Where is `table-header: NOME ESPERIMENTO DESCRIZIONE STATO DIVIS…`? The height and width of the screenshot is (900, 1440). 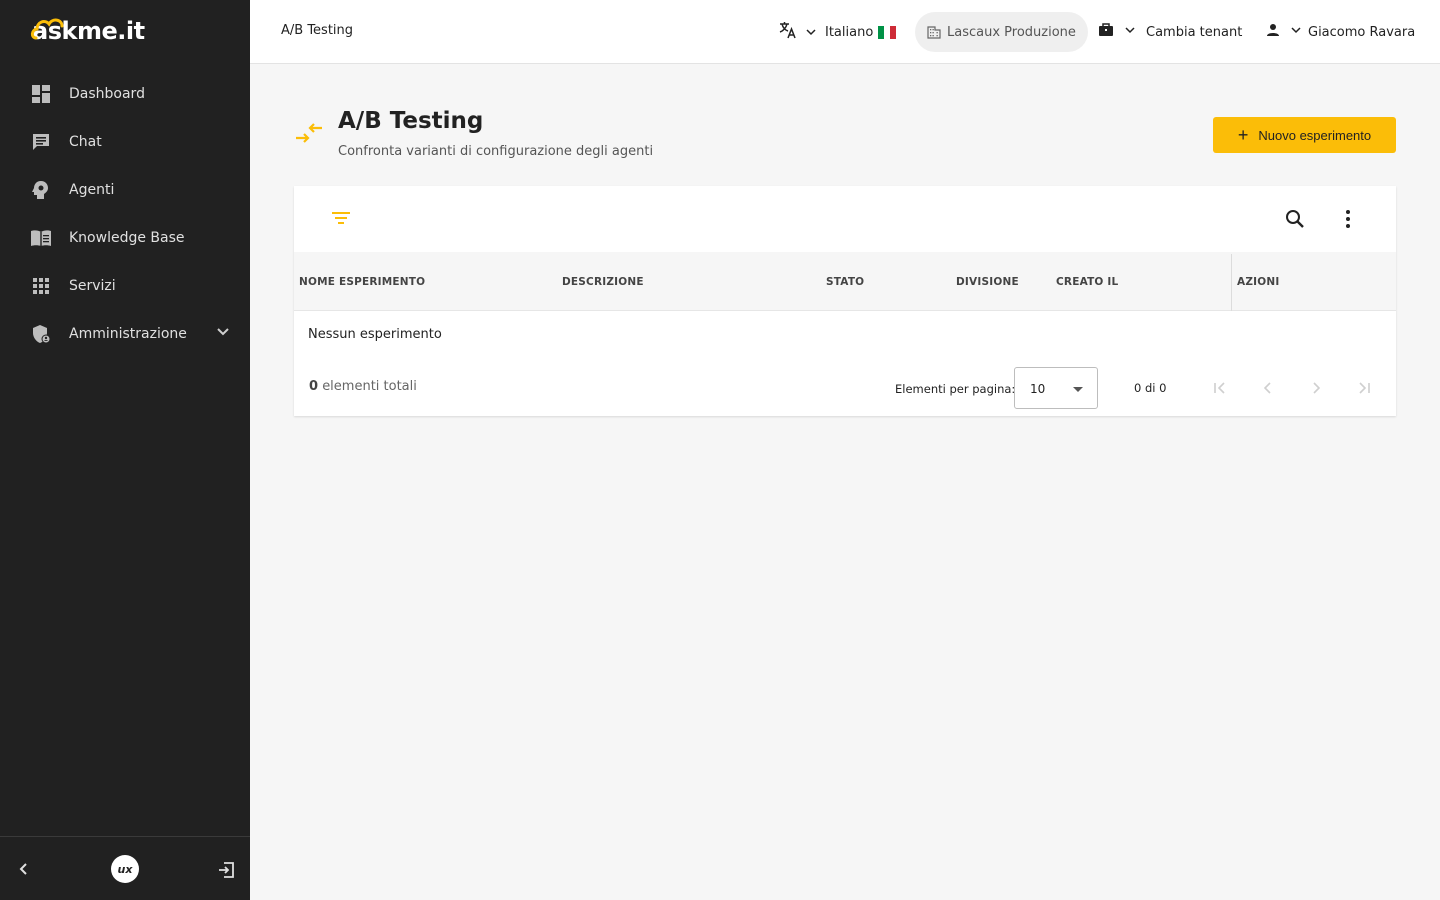 table-header: NOME ESPERIMENTO DESCRIZIONE STATO DIVIS… is located at coordinates (845, 281).